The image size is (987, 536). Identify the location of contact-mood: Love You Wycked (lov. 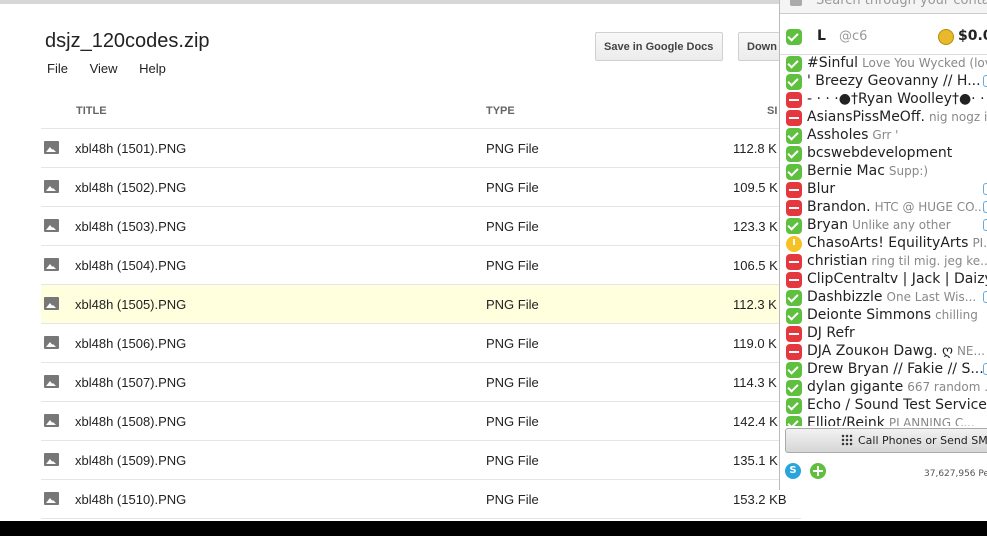
(924, 63).